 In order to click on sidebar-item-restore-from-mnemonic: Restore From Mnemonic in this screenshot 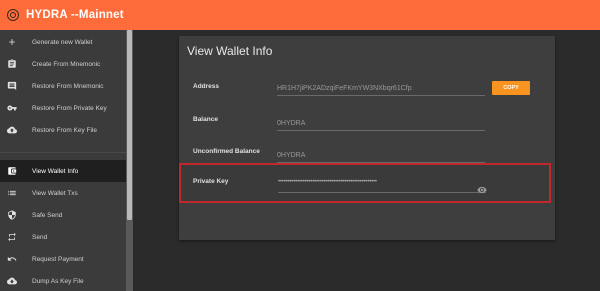, I will do `click(63, 86)`.